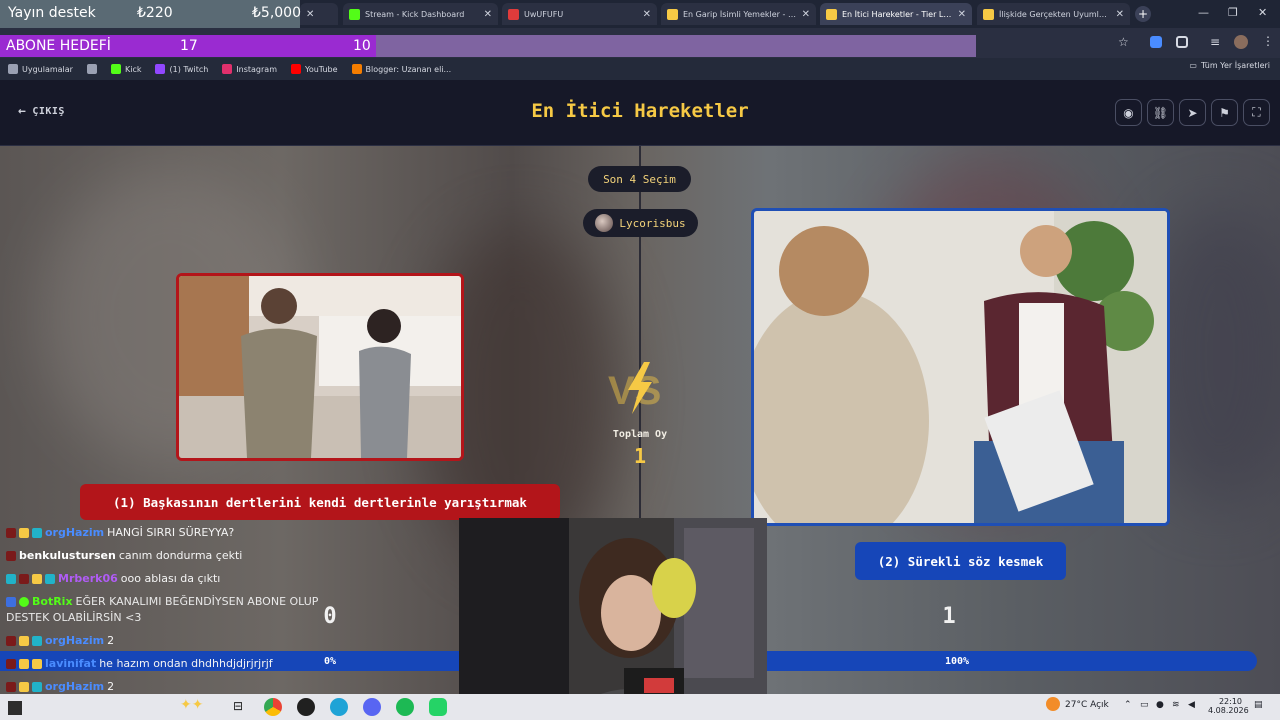 Image resolution: width=1280 pixels, height=720 pixels. Describe the element at coordinates (1160, 705) in the screenshot. I see `mic-icon: ●` at that location.